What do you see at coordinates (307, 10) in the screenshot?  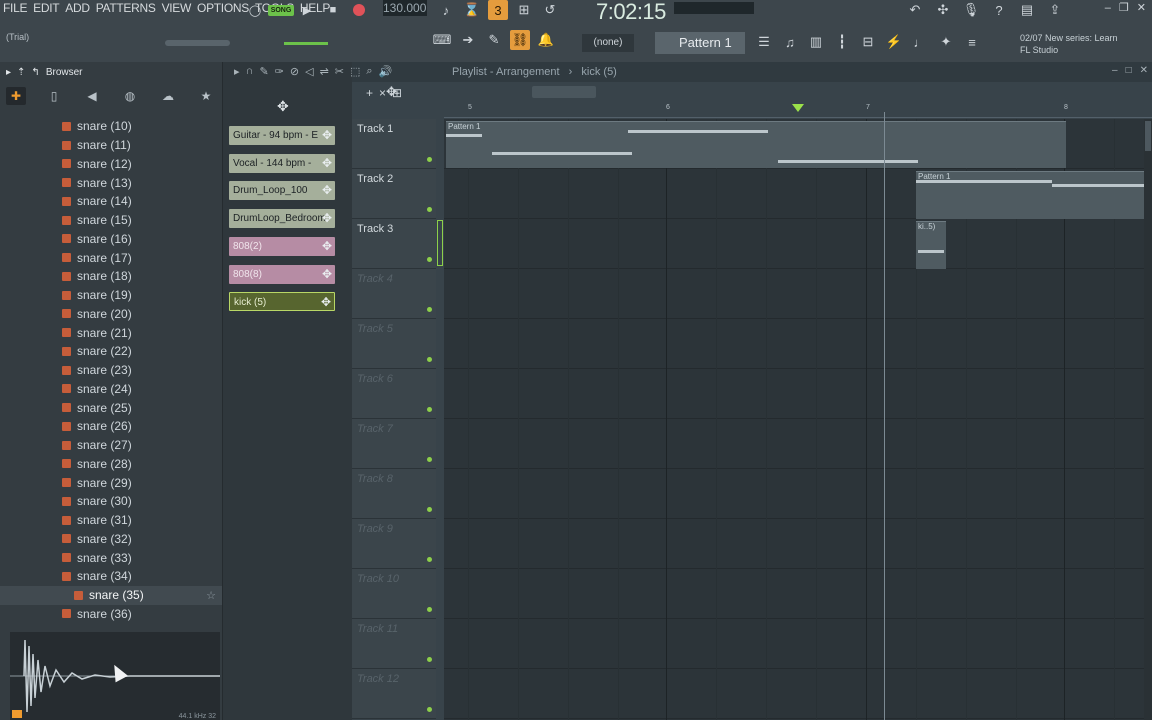 I see `play-button: ▶` at bounding box center [307, 10].